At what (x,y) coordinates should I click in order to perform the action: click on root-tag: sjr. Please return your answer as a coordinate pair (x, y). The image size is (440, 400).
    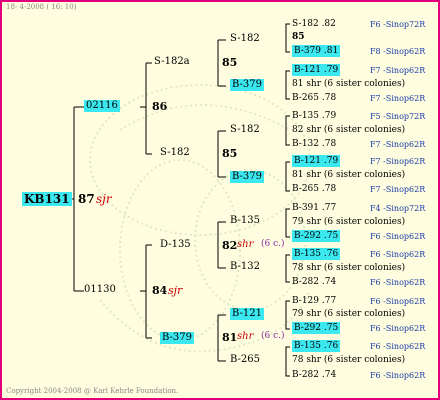
    Looking at the image, I should click on (104, 199).